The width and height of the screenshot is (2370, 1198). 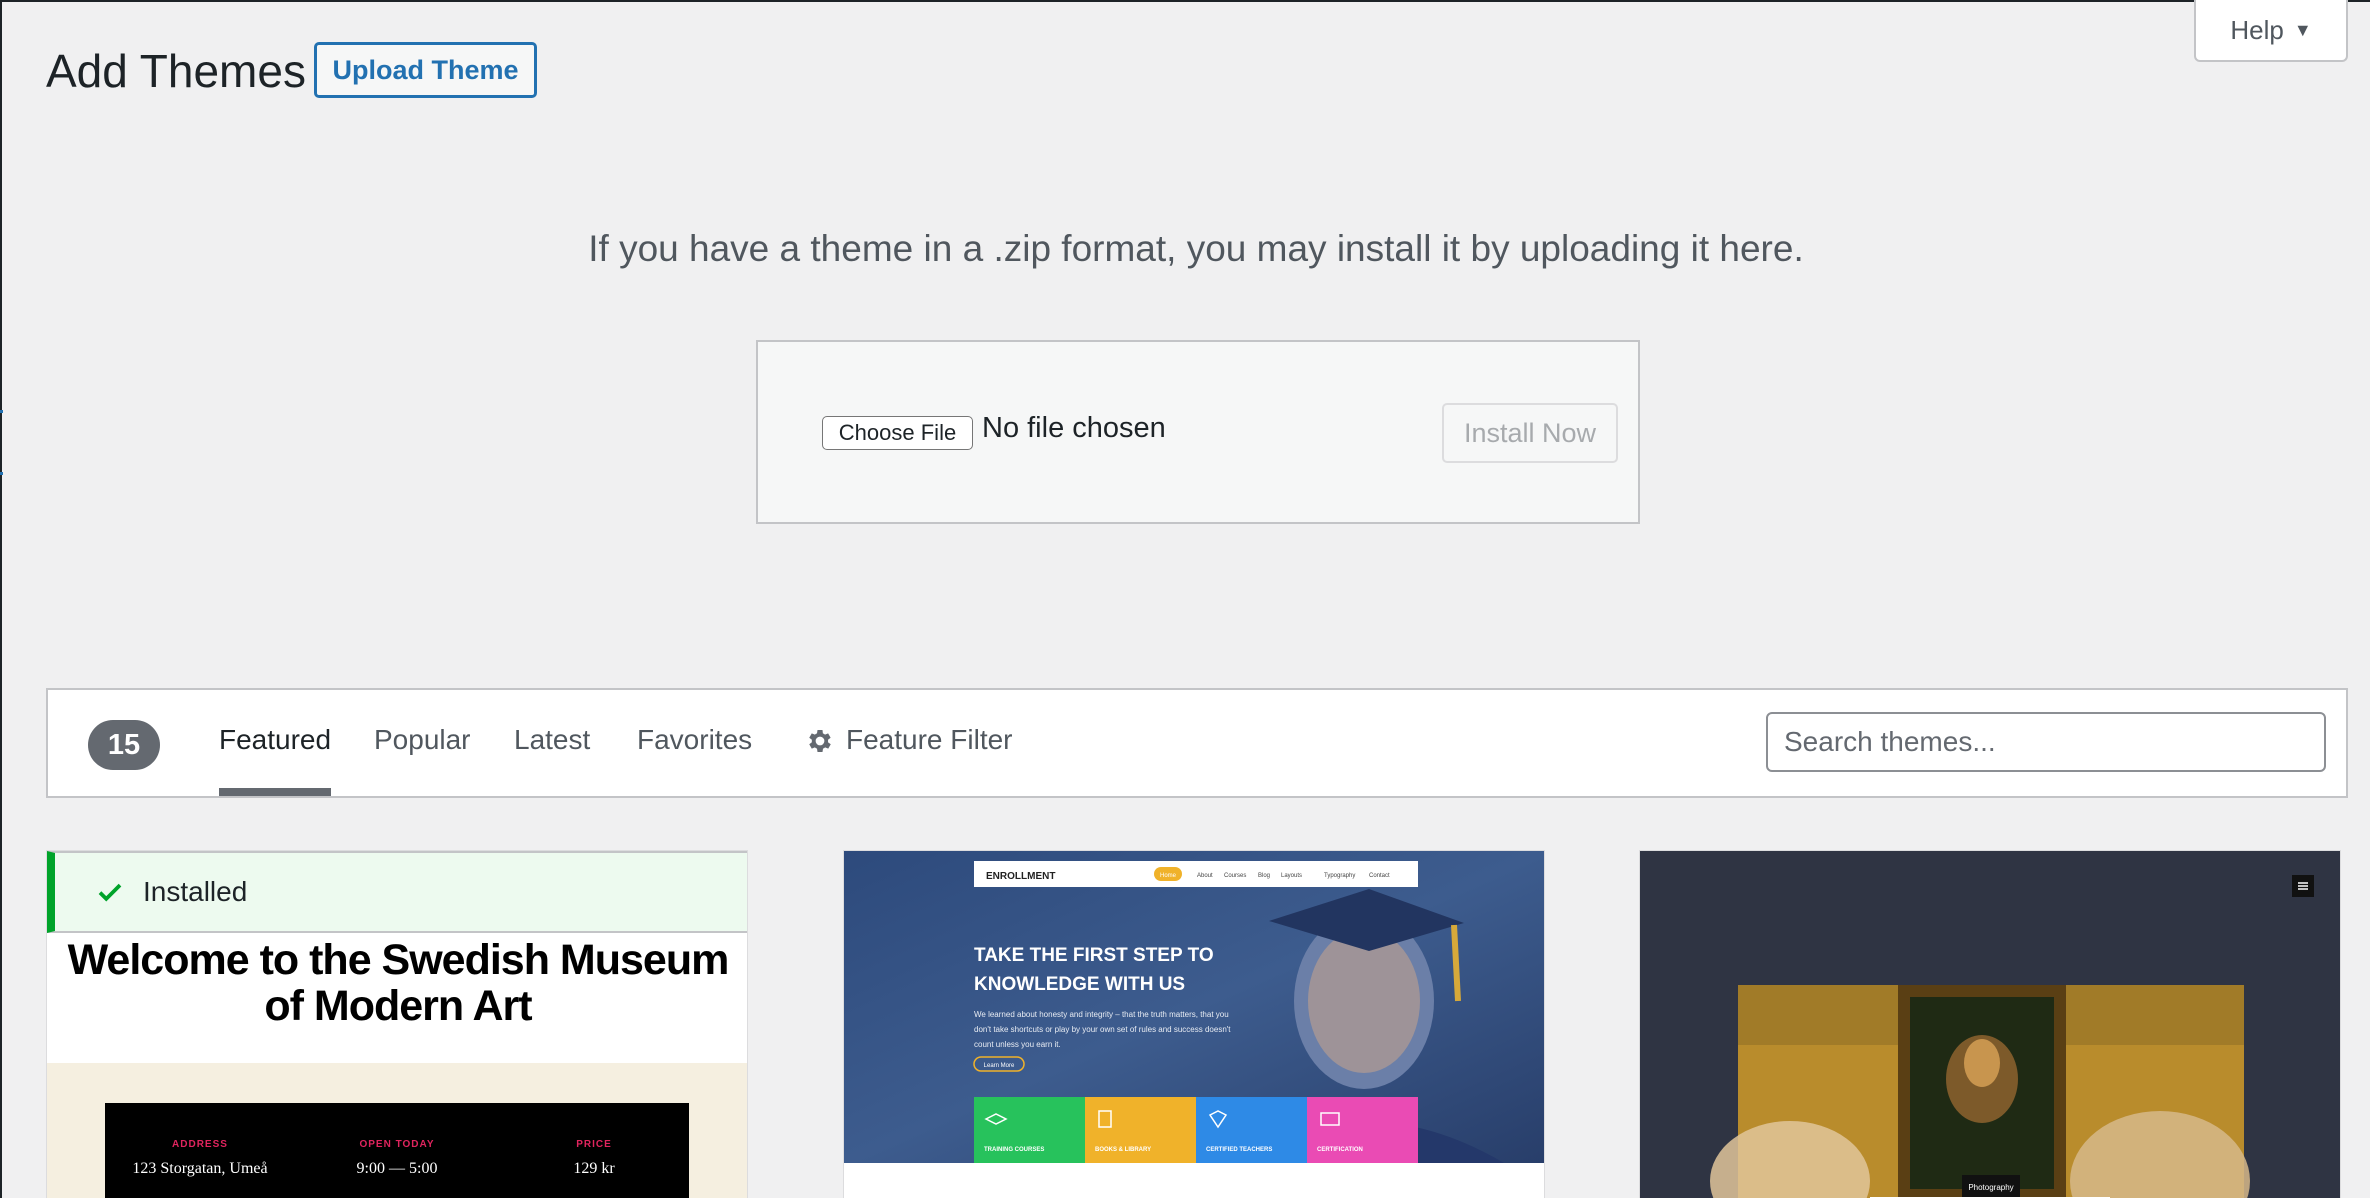 I want to click on choose-file-button: Choose File, so click(x=897, y=433).